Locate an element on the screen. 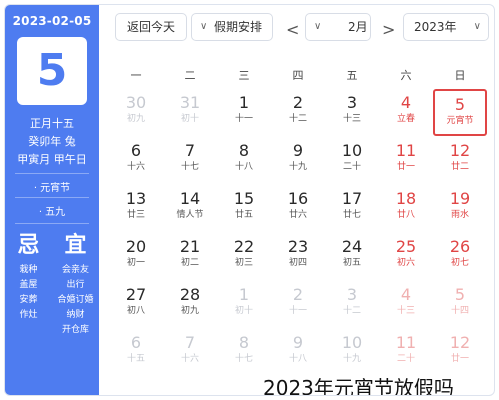  day-cell: 12 廿二 is located at coordinates (460, 160).